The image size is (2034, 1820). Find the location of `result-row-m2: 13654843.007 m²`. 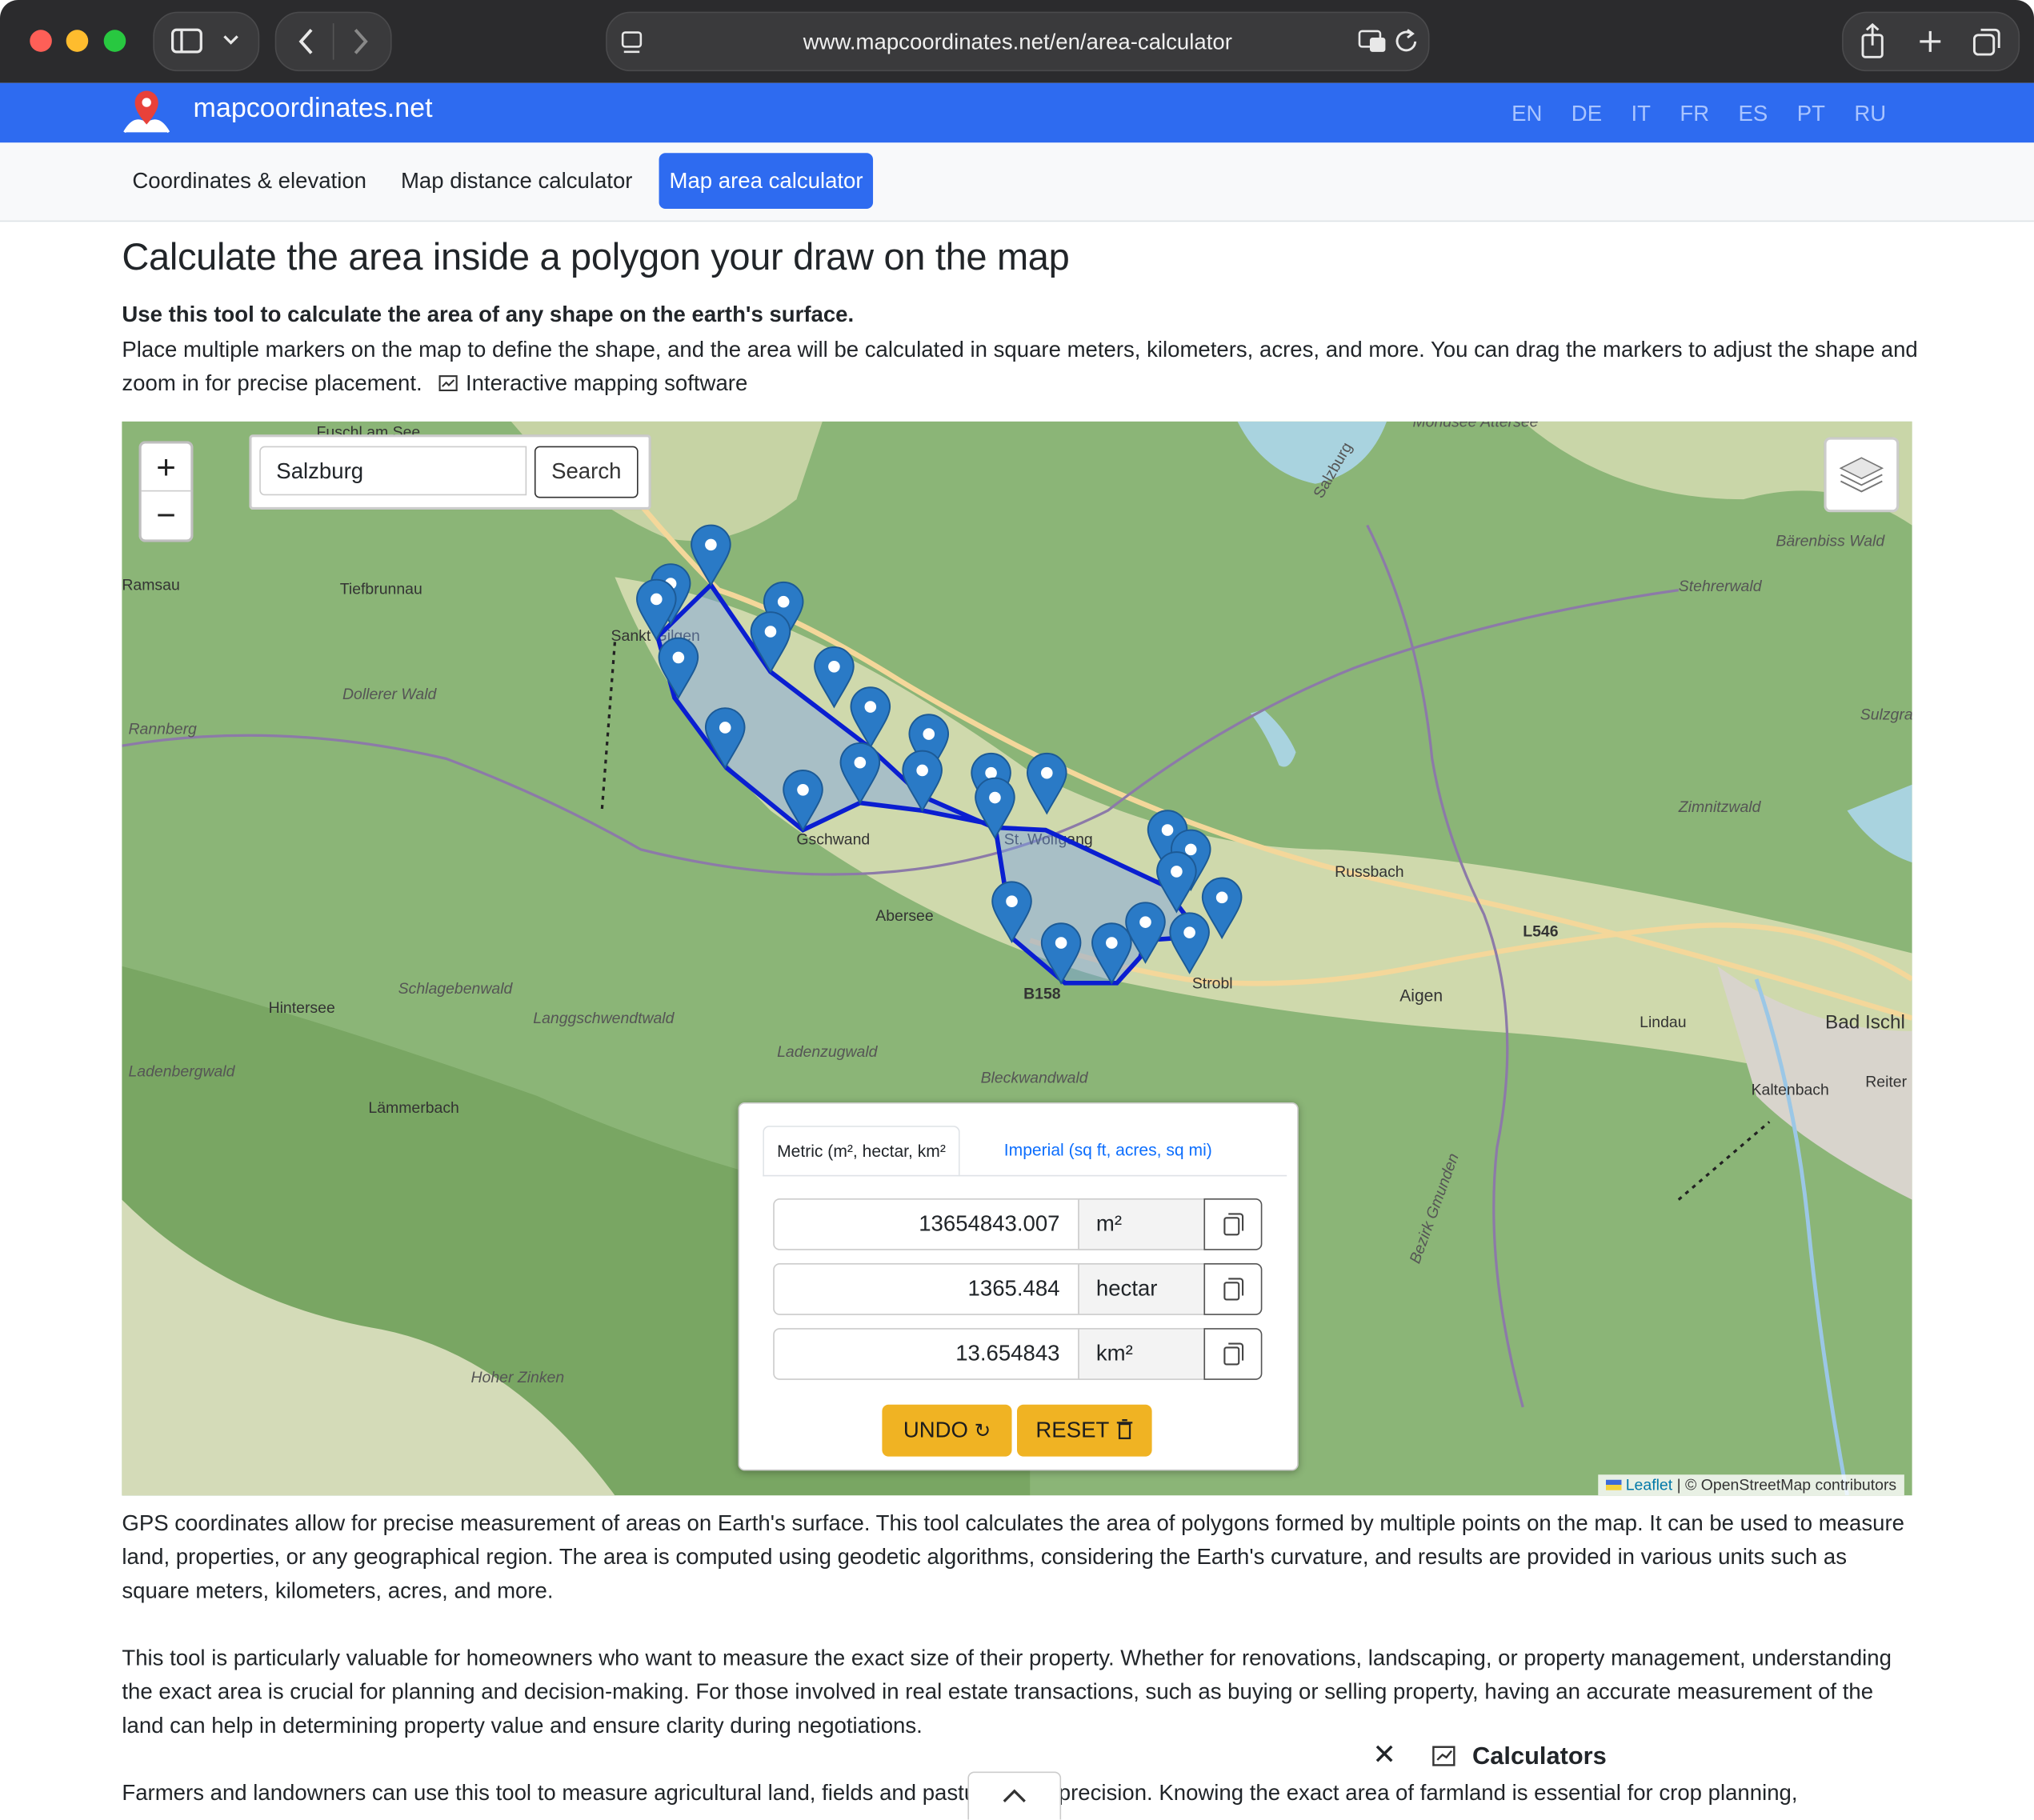

result-row-m2: 13654843.007 m² is located at coordinates (1018, 1225).